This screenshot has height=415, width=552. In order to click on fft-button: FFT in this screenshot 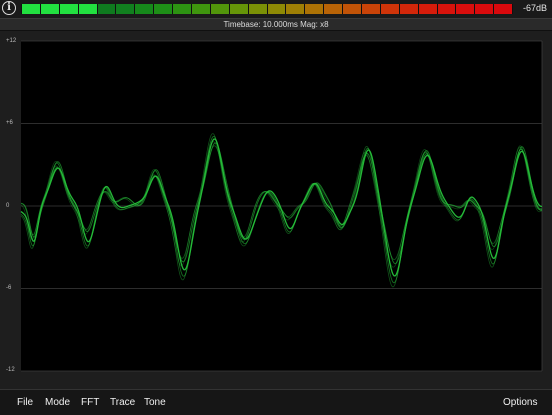, I will do `click(90, 402)`.